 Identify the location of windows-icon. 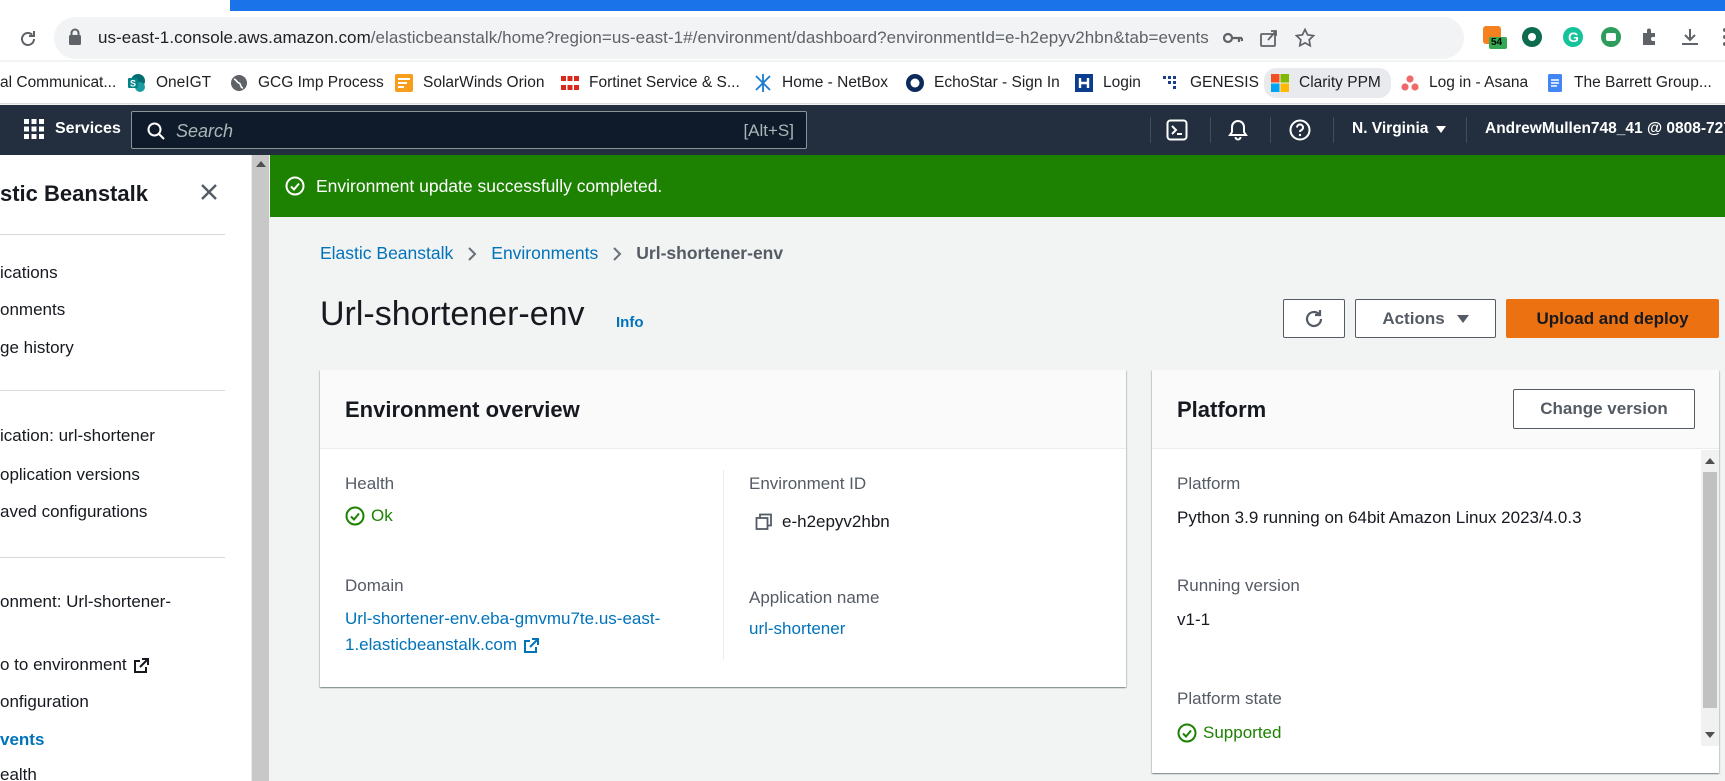
(1280, 83).